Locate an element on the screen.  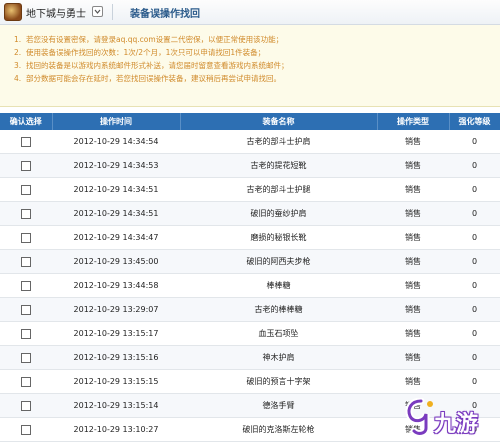
time-cell: 2012-10-29 14:34:53 is located at coordinates (116, 165).